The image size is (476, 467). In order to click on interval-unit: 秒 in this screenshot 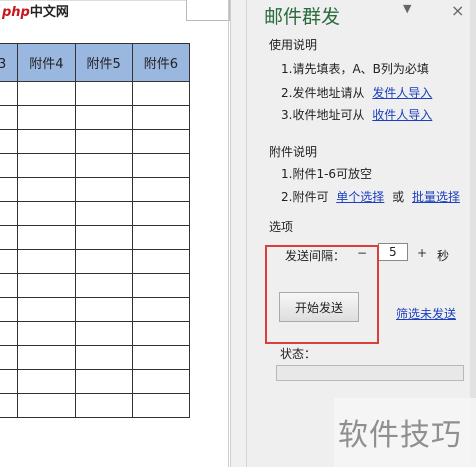, I will do `click(443, 256)`.